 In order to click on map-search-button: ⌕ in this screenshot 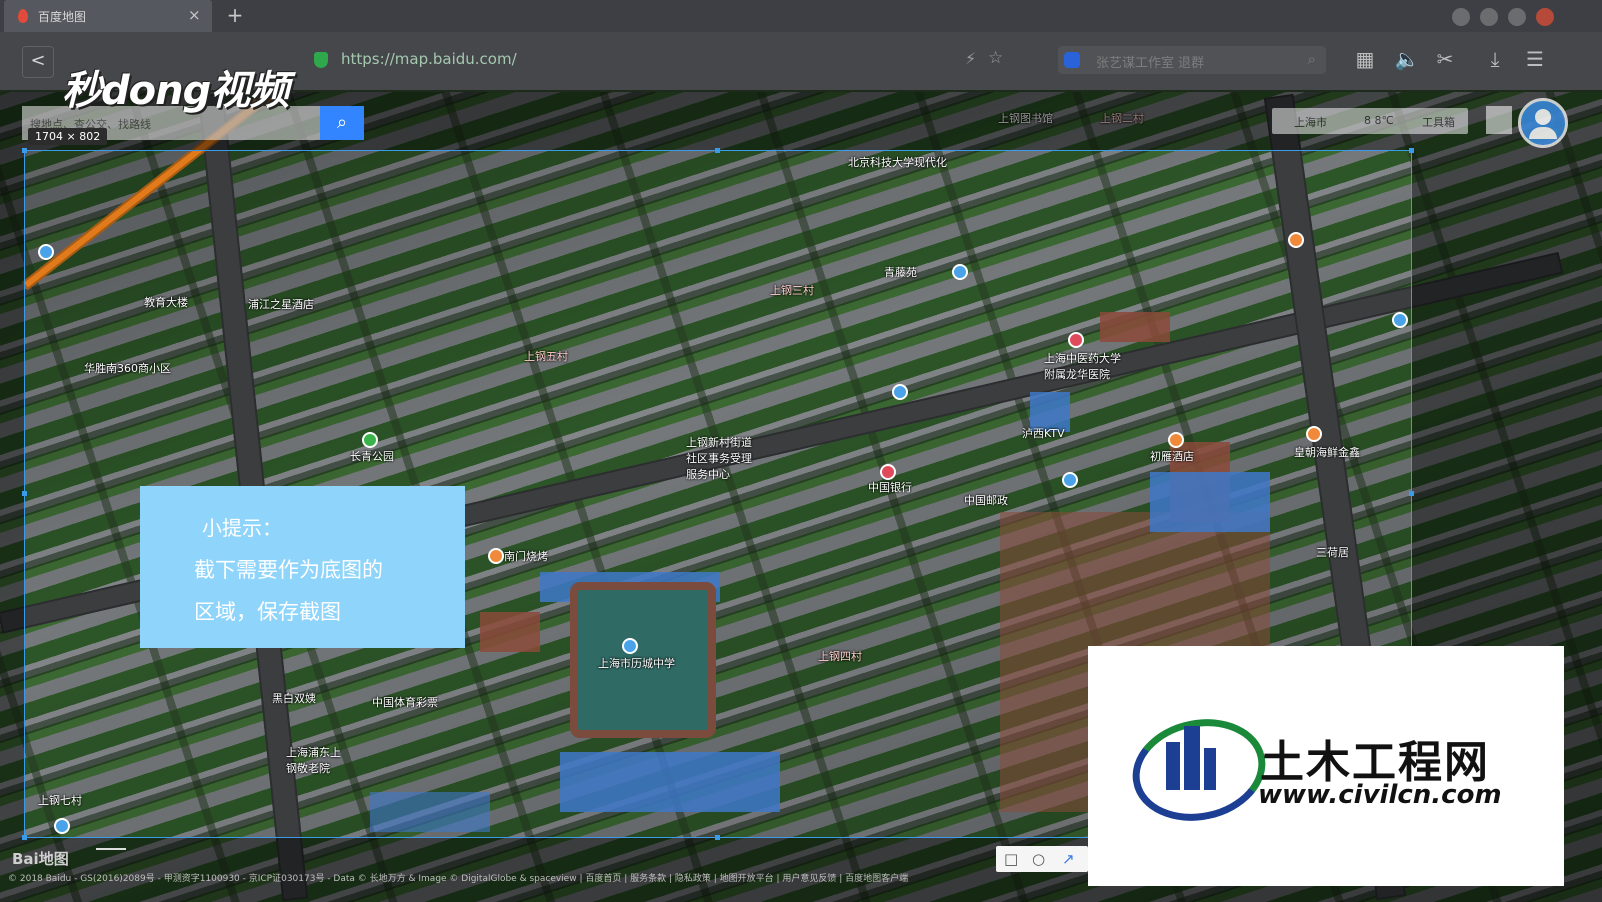, I will do `click(342, 123)`.